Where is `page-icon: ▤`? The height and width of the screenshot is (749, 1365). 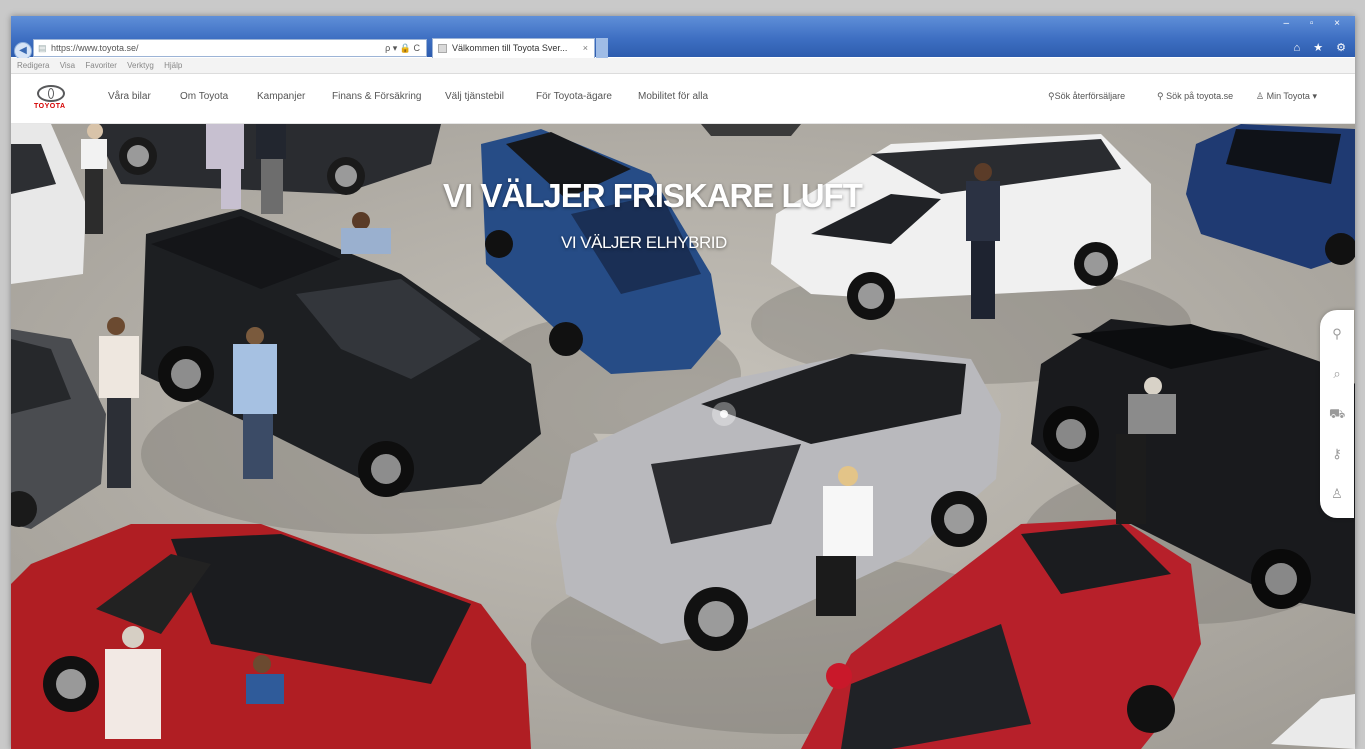 page-icon: ▤ is located at coordinates (42, 48).